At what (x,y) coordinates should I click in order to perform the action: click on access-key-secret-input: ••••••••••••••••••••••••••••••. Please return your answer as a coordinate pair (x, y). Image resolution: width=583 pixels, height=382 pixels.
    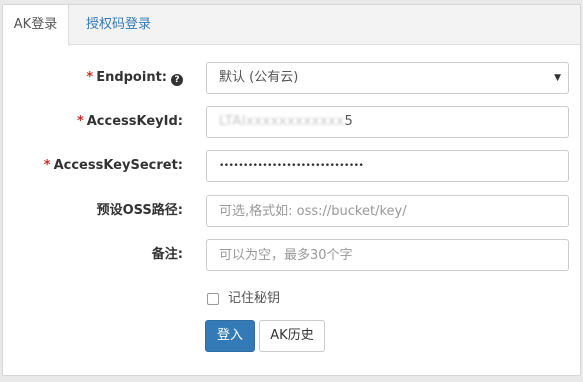
    Looking at the image, I should click on (387, 166).